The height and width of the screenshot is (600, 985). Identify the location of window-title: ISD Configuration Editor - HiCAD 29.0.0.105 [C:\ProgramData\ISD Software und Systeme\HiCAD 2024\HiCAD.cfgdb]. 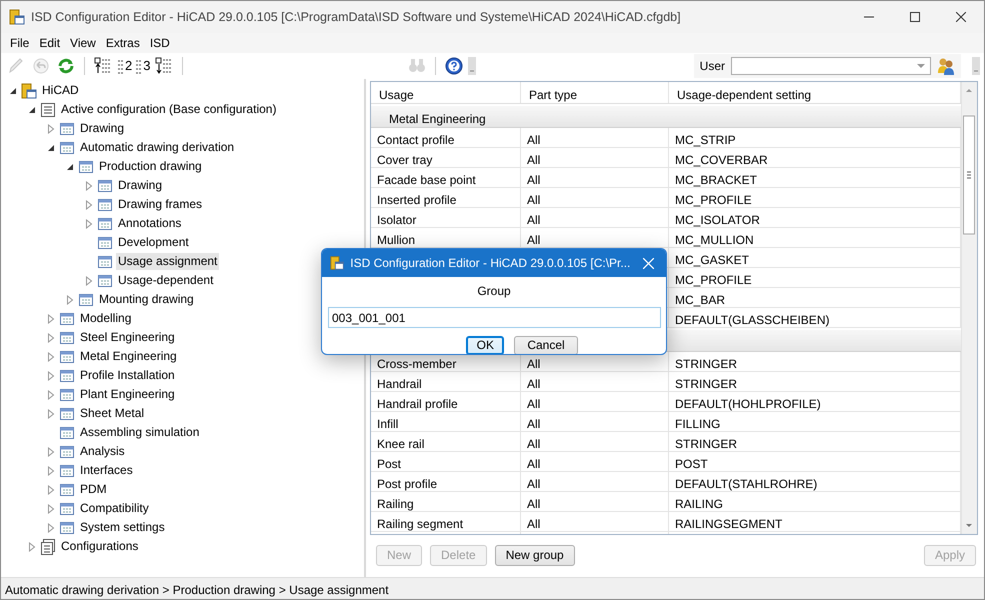
(356, 17).